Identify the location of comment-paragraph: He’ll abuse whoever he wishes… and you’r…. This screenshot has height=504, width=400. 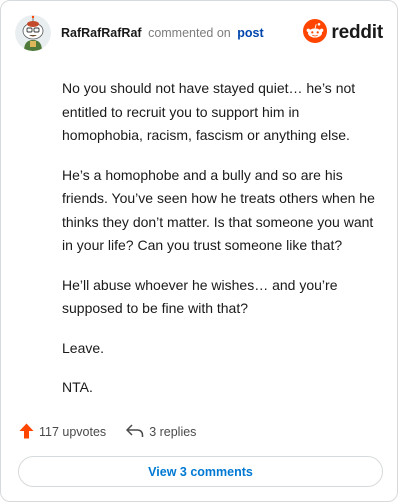
(200, 296).